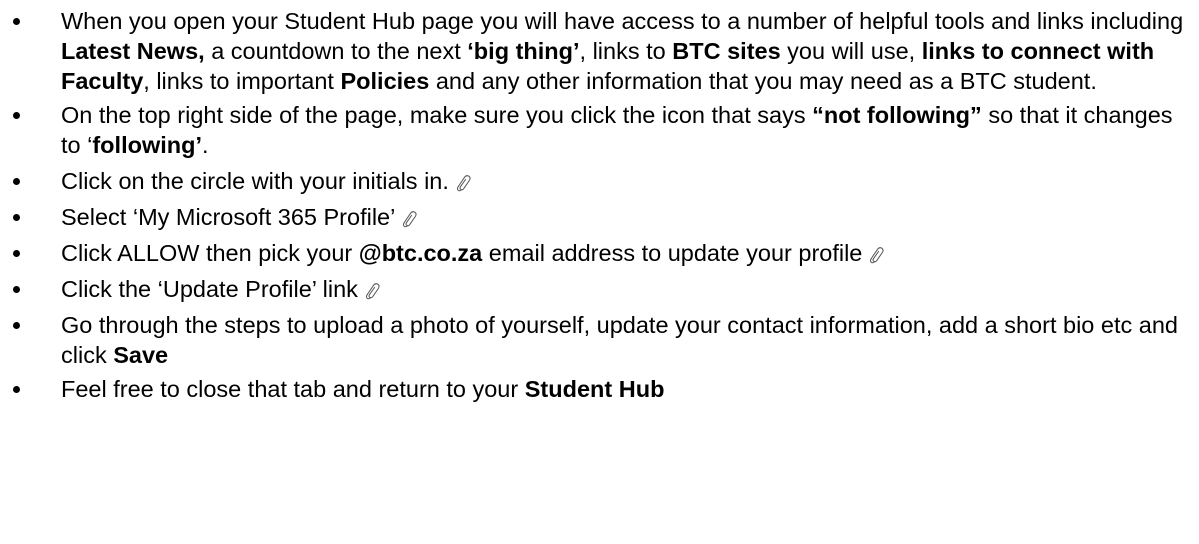 Image resolution: width=1199 pixels, height=544 pixels. Describe the element at coordinates (336, 51) in the screenshot. I see `item-text: a countdown to the next` at that location.